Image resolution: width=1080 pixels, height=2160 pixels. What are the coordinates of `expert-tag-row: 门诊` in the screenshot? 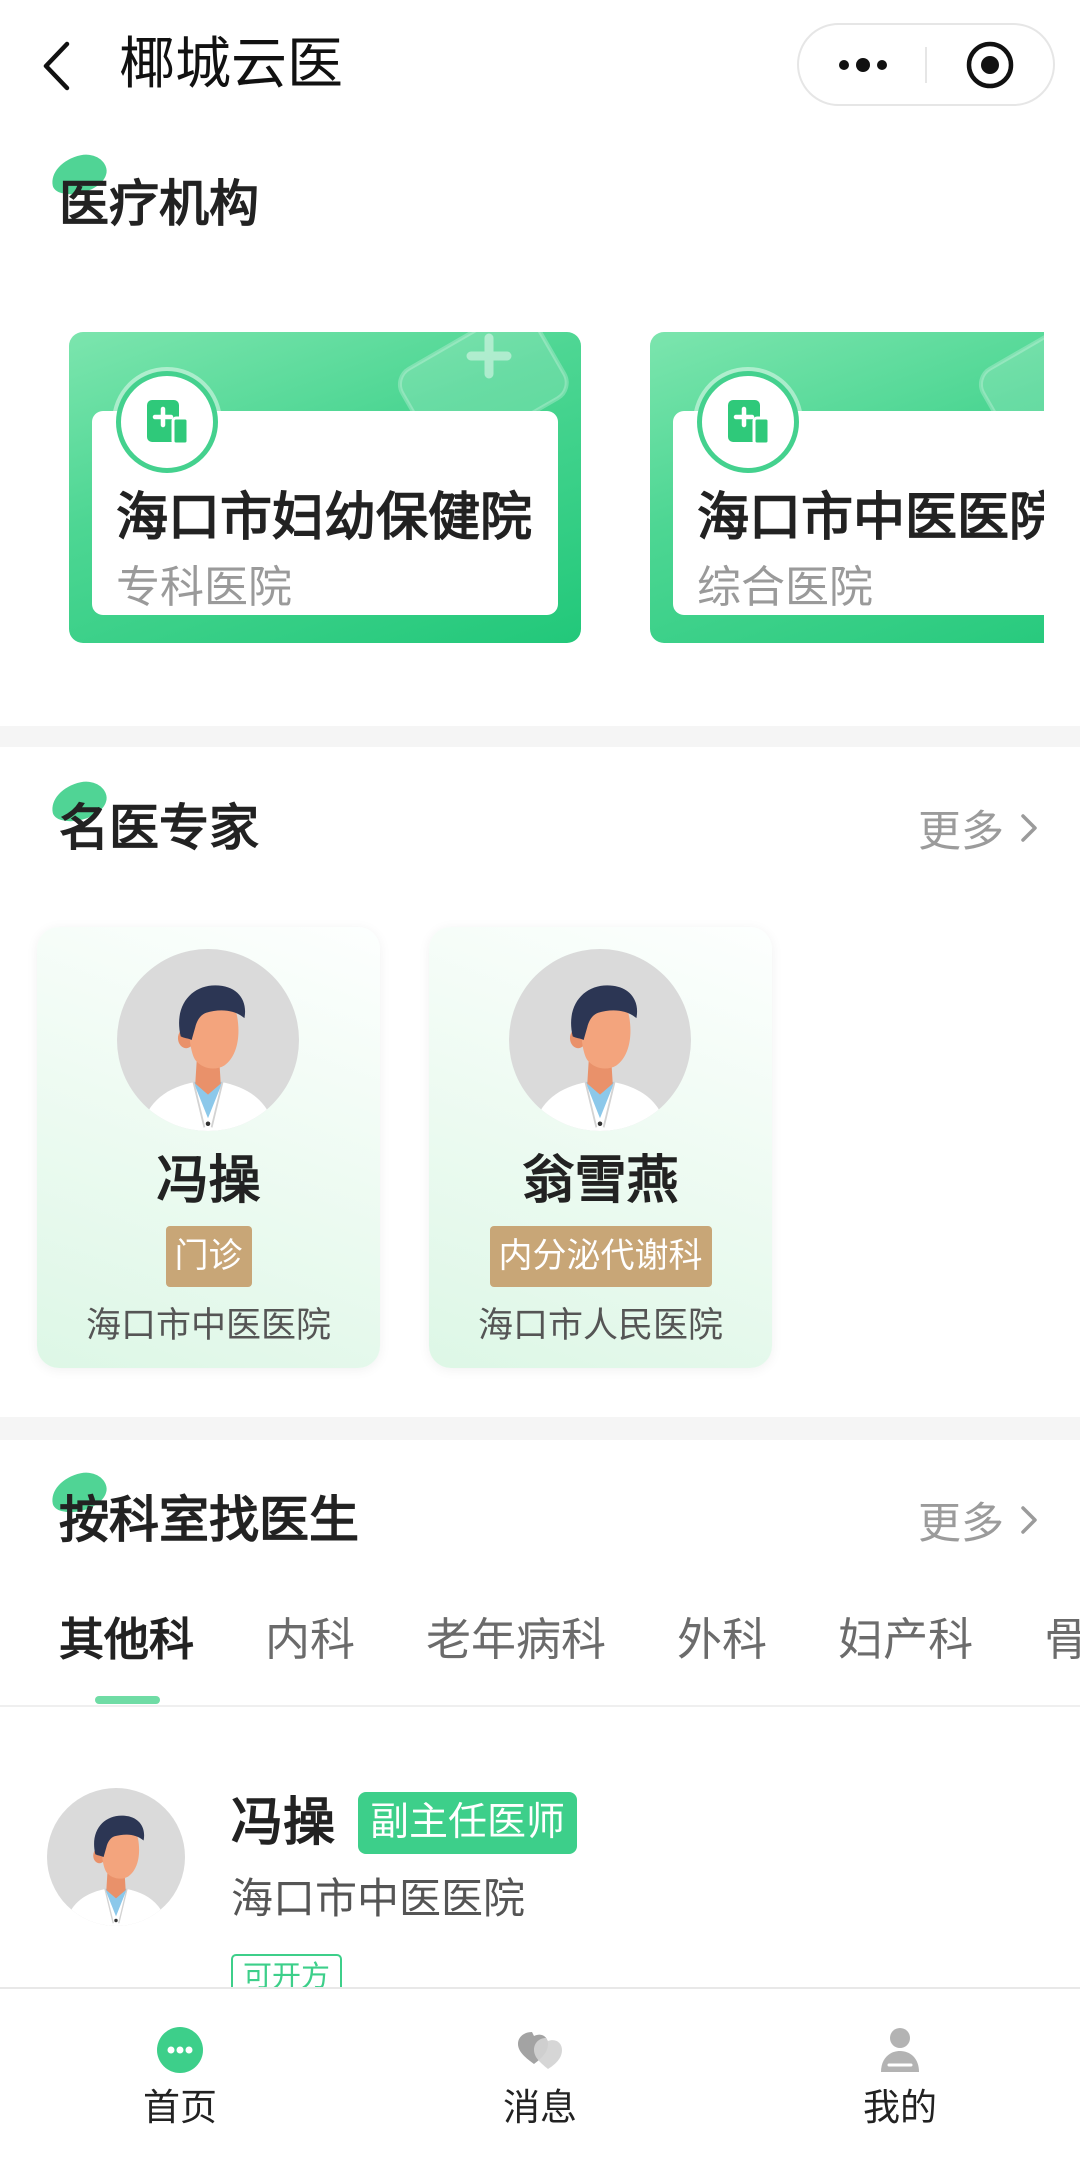 It's located at (208, 1256).